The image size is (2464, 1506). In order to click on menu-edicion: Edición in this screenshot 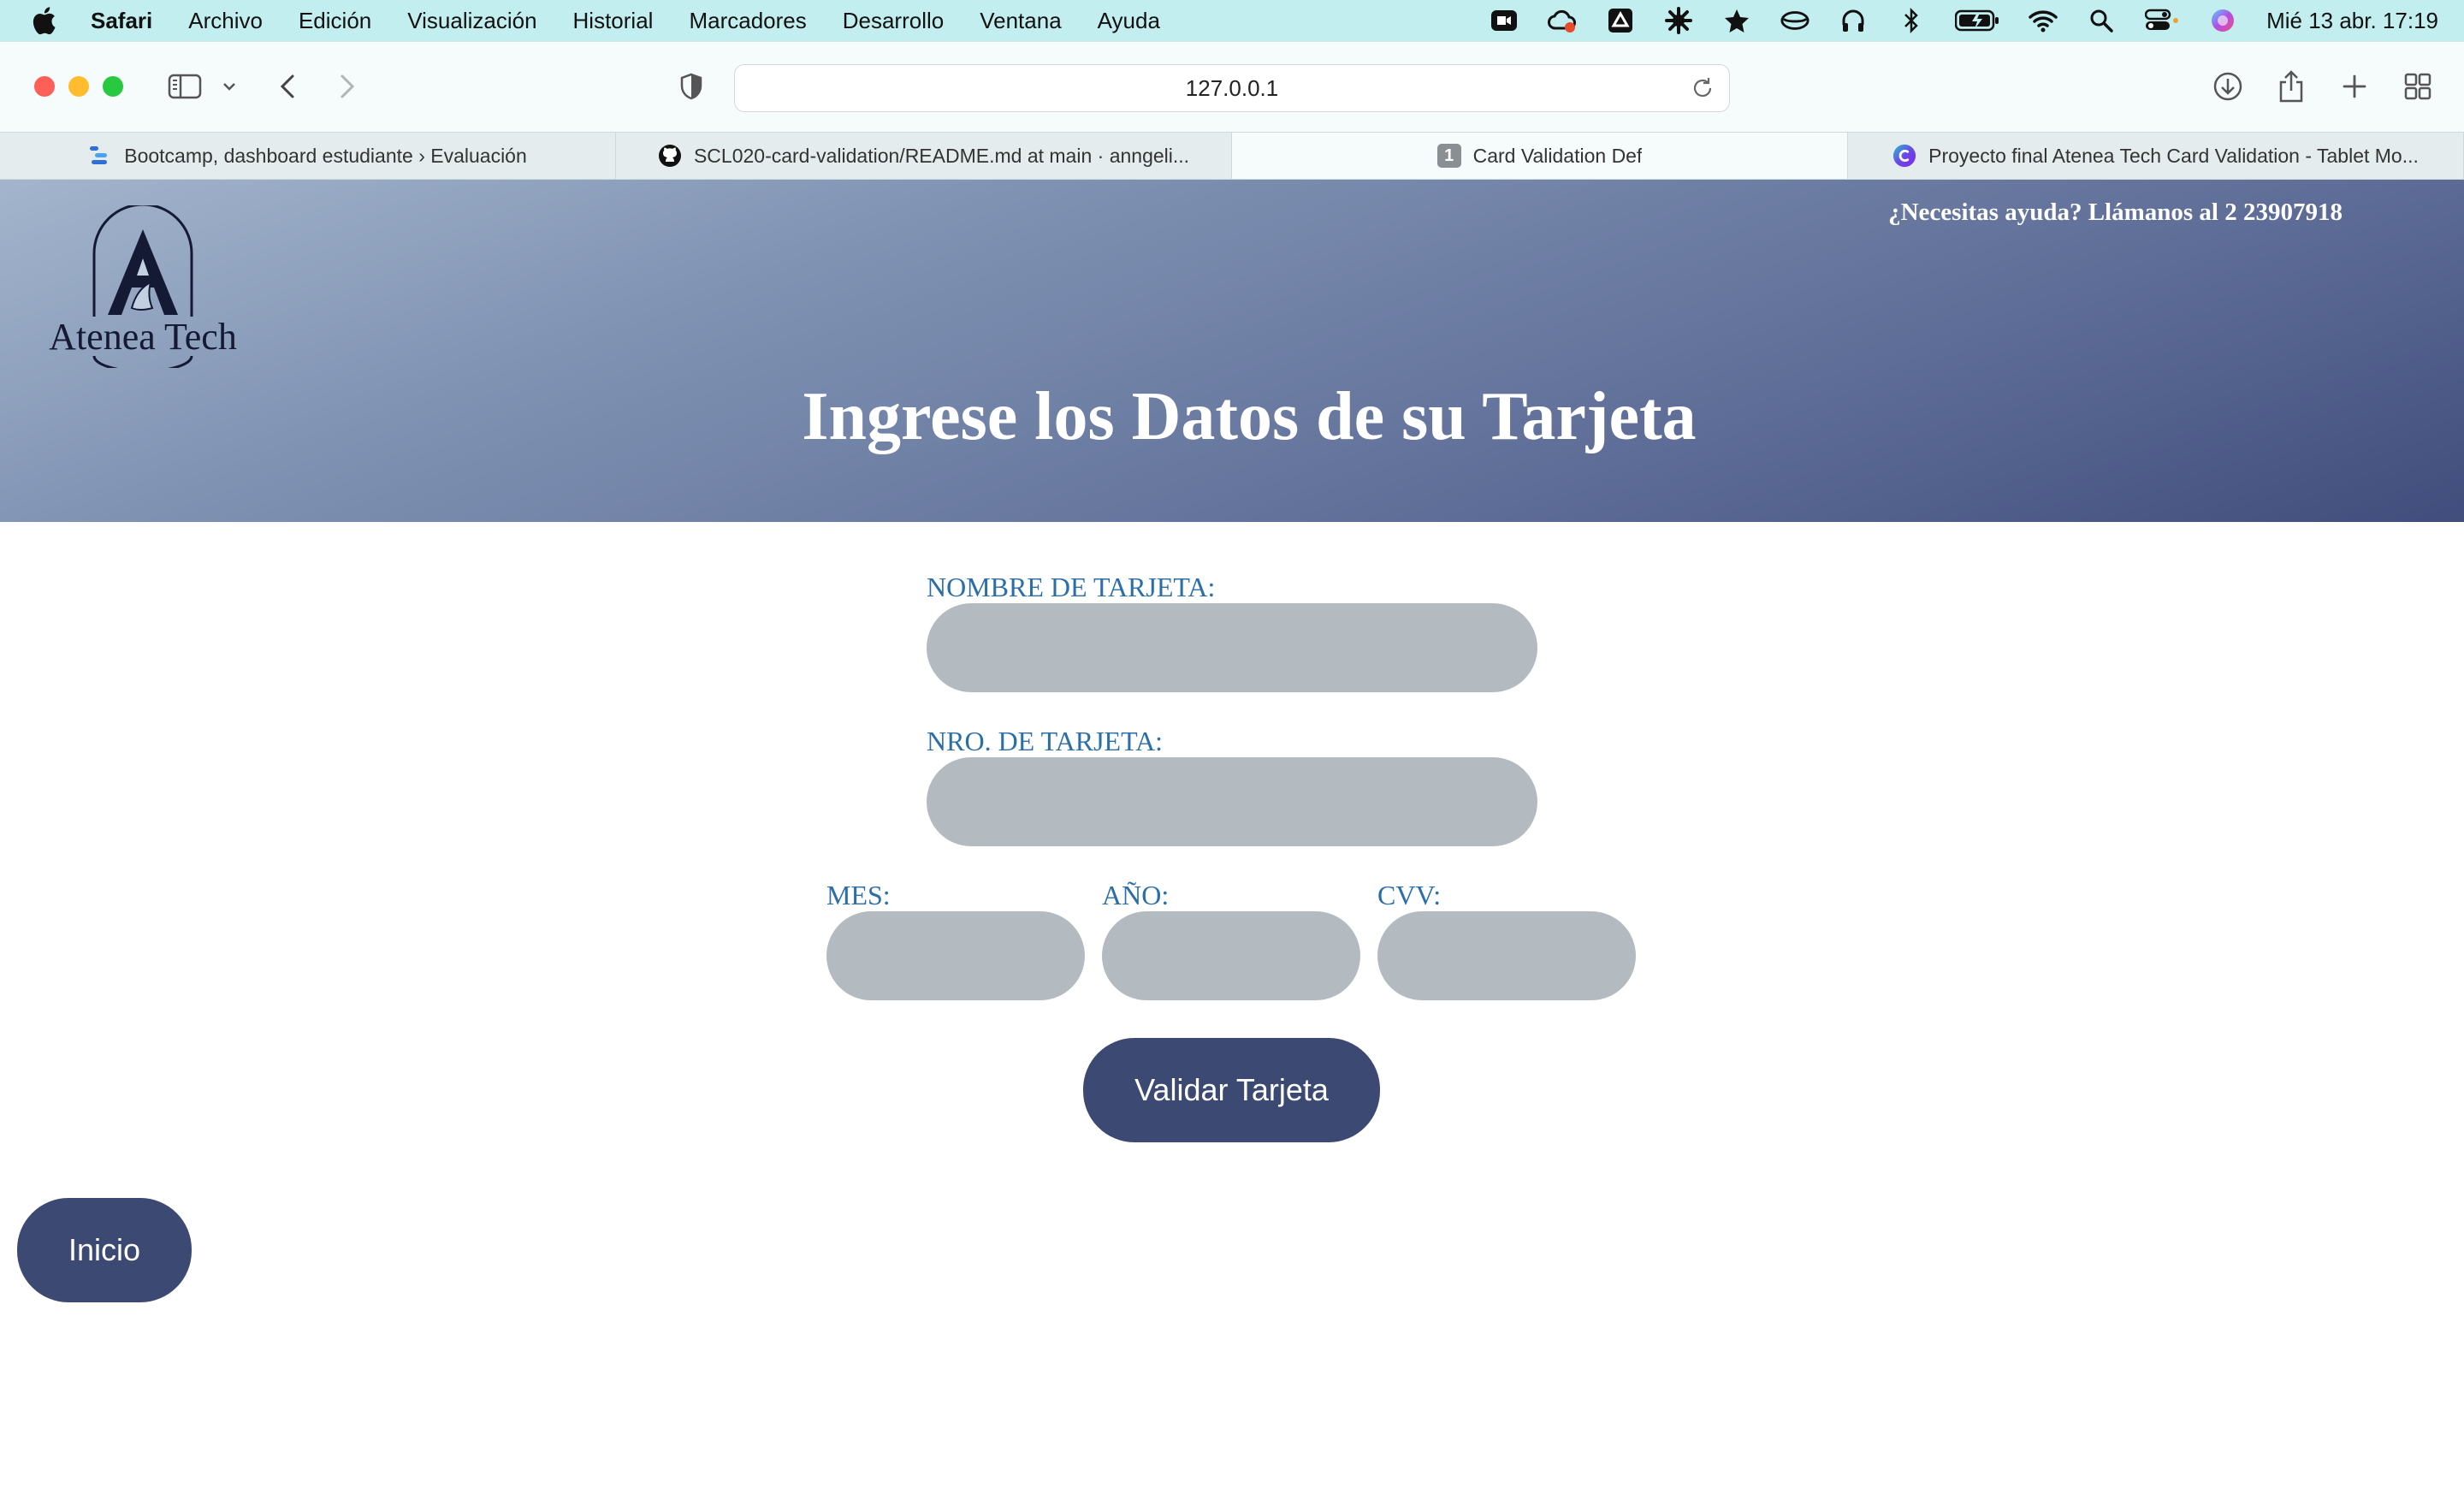, I will do `click(335, 21)`.